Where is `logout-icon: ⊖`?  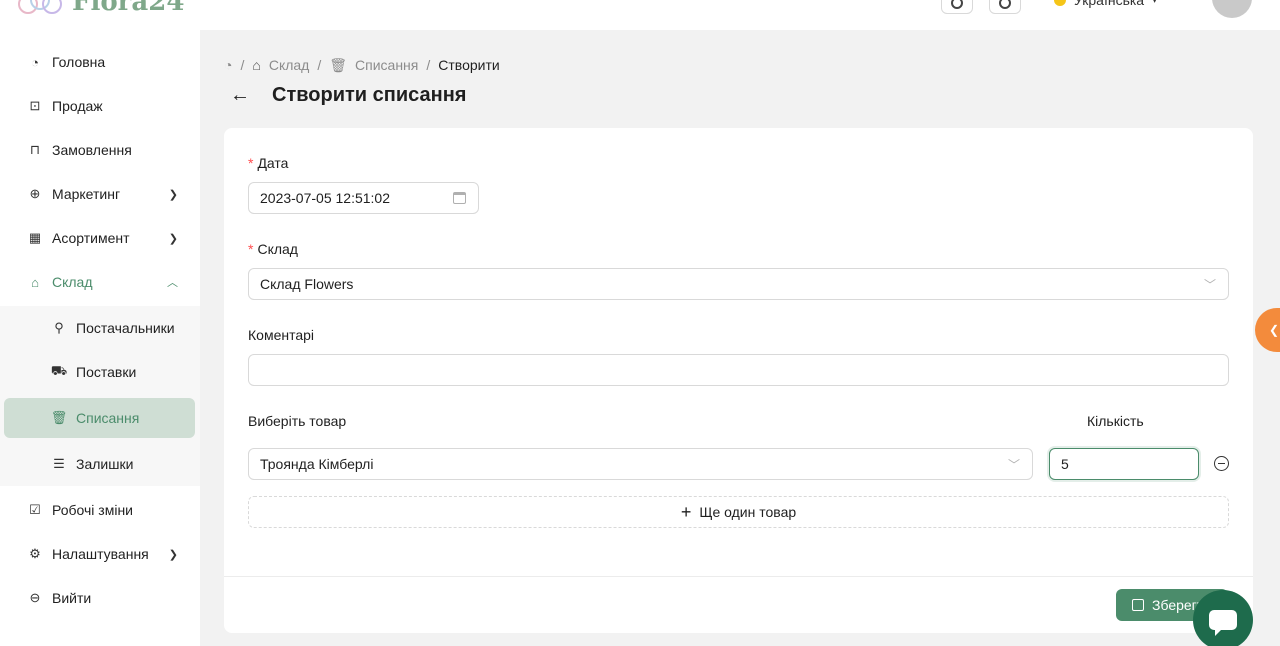 logout-icon: ⊖ is located at coordinates (35, 597).